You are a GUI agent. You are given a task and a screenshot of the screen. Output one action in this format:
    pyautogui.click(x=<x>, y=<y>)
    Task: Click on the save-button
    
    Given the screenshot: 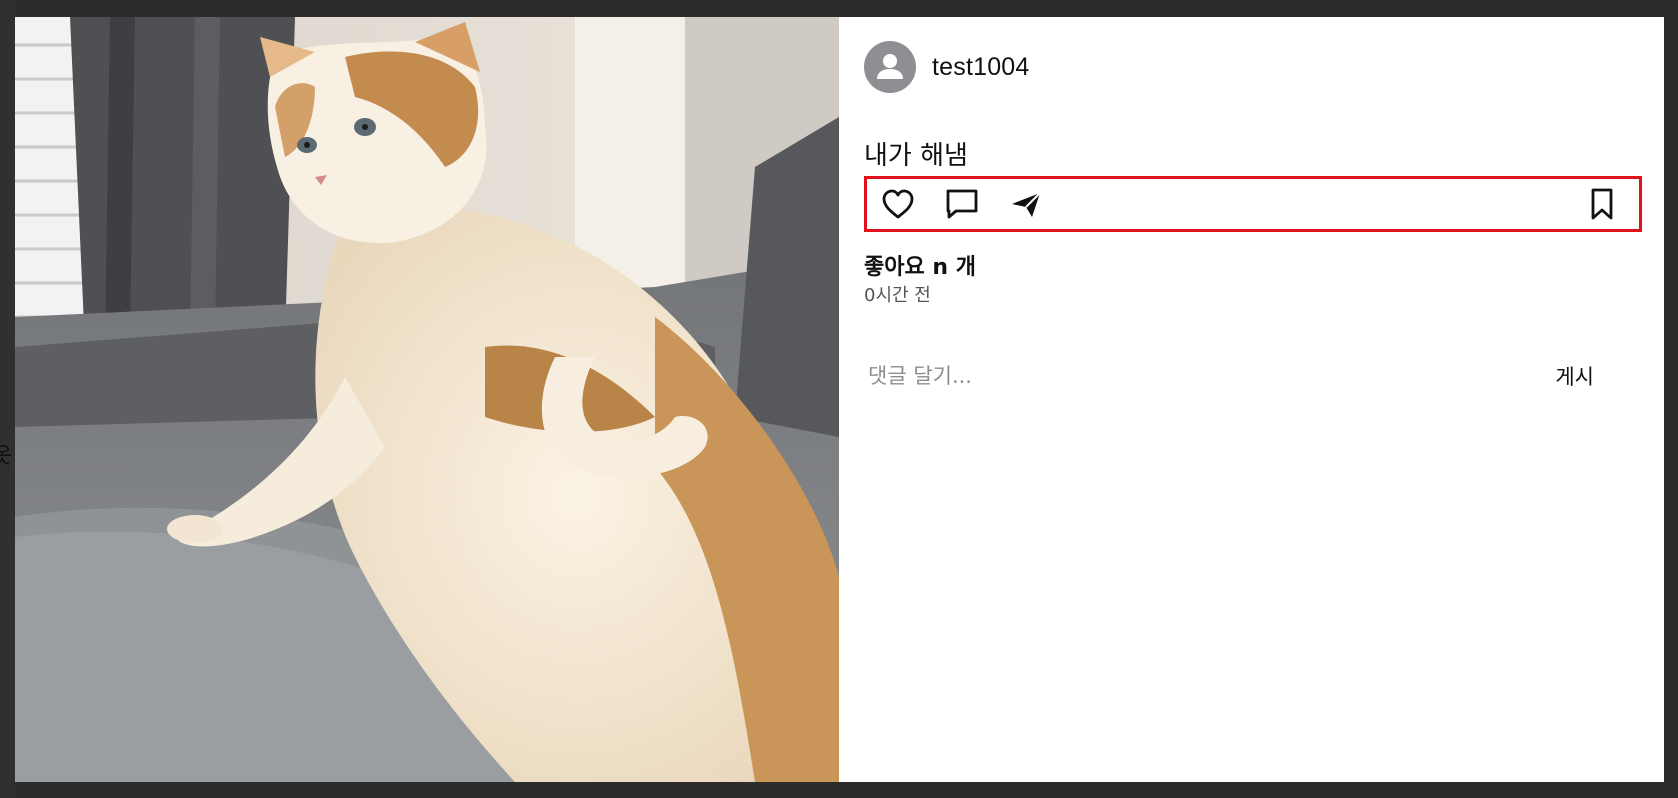 What is the action you would take?
    pyautogui.click(x=1602, y=204)
    